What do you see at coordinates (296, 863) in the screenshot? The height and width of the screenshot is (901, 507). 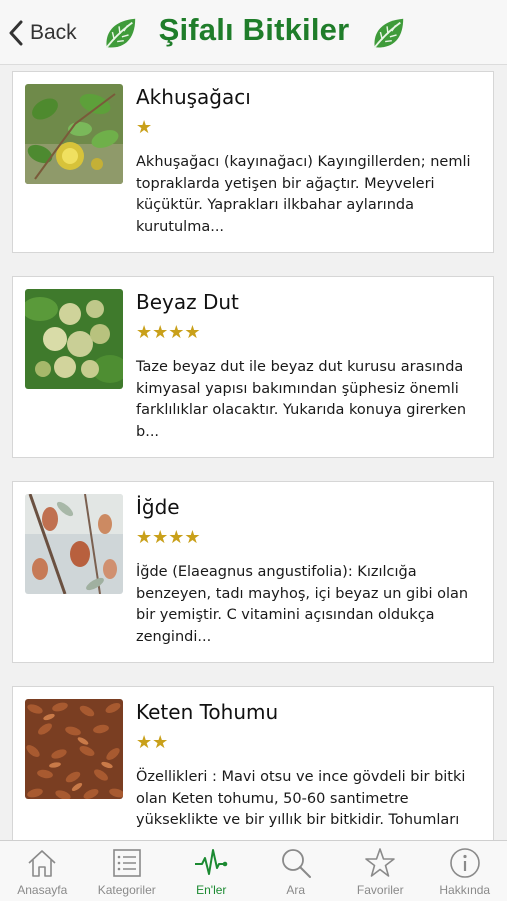 I see `search-icon` at bounding box center [296, 863].